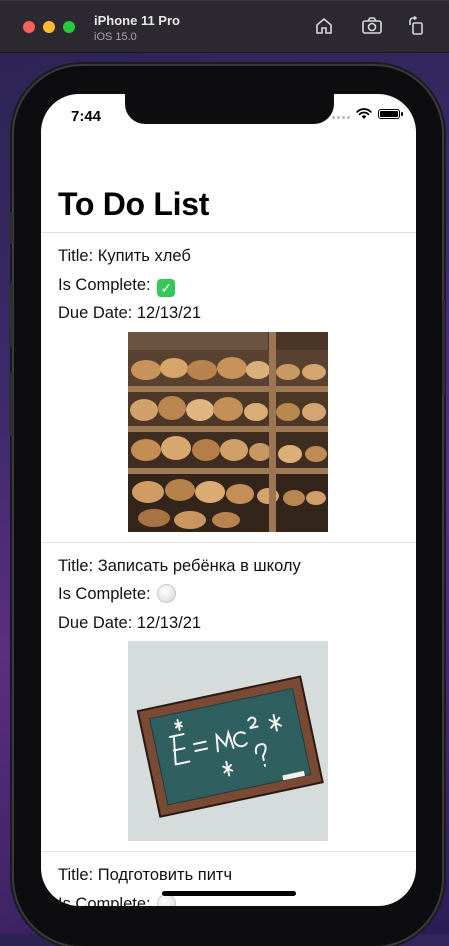 Image resolution: width=449 pixels, height=946 pixels. I want to click on item-complete-row: Is Complete: ✓, so click(237, 285).